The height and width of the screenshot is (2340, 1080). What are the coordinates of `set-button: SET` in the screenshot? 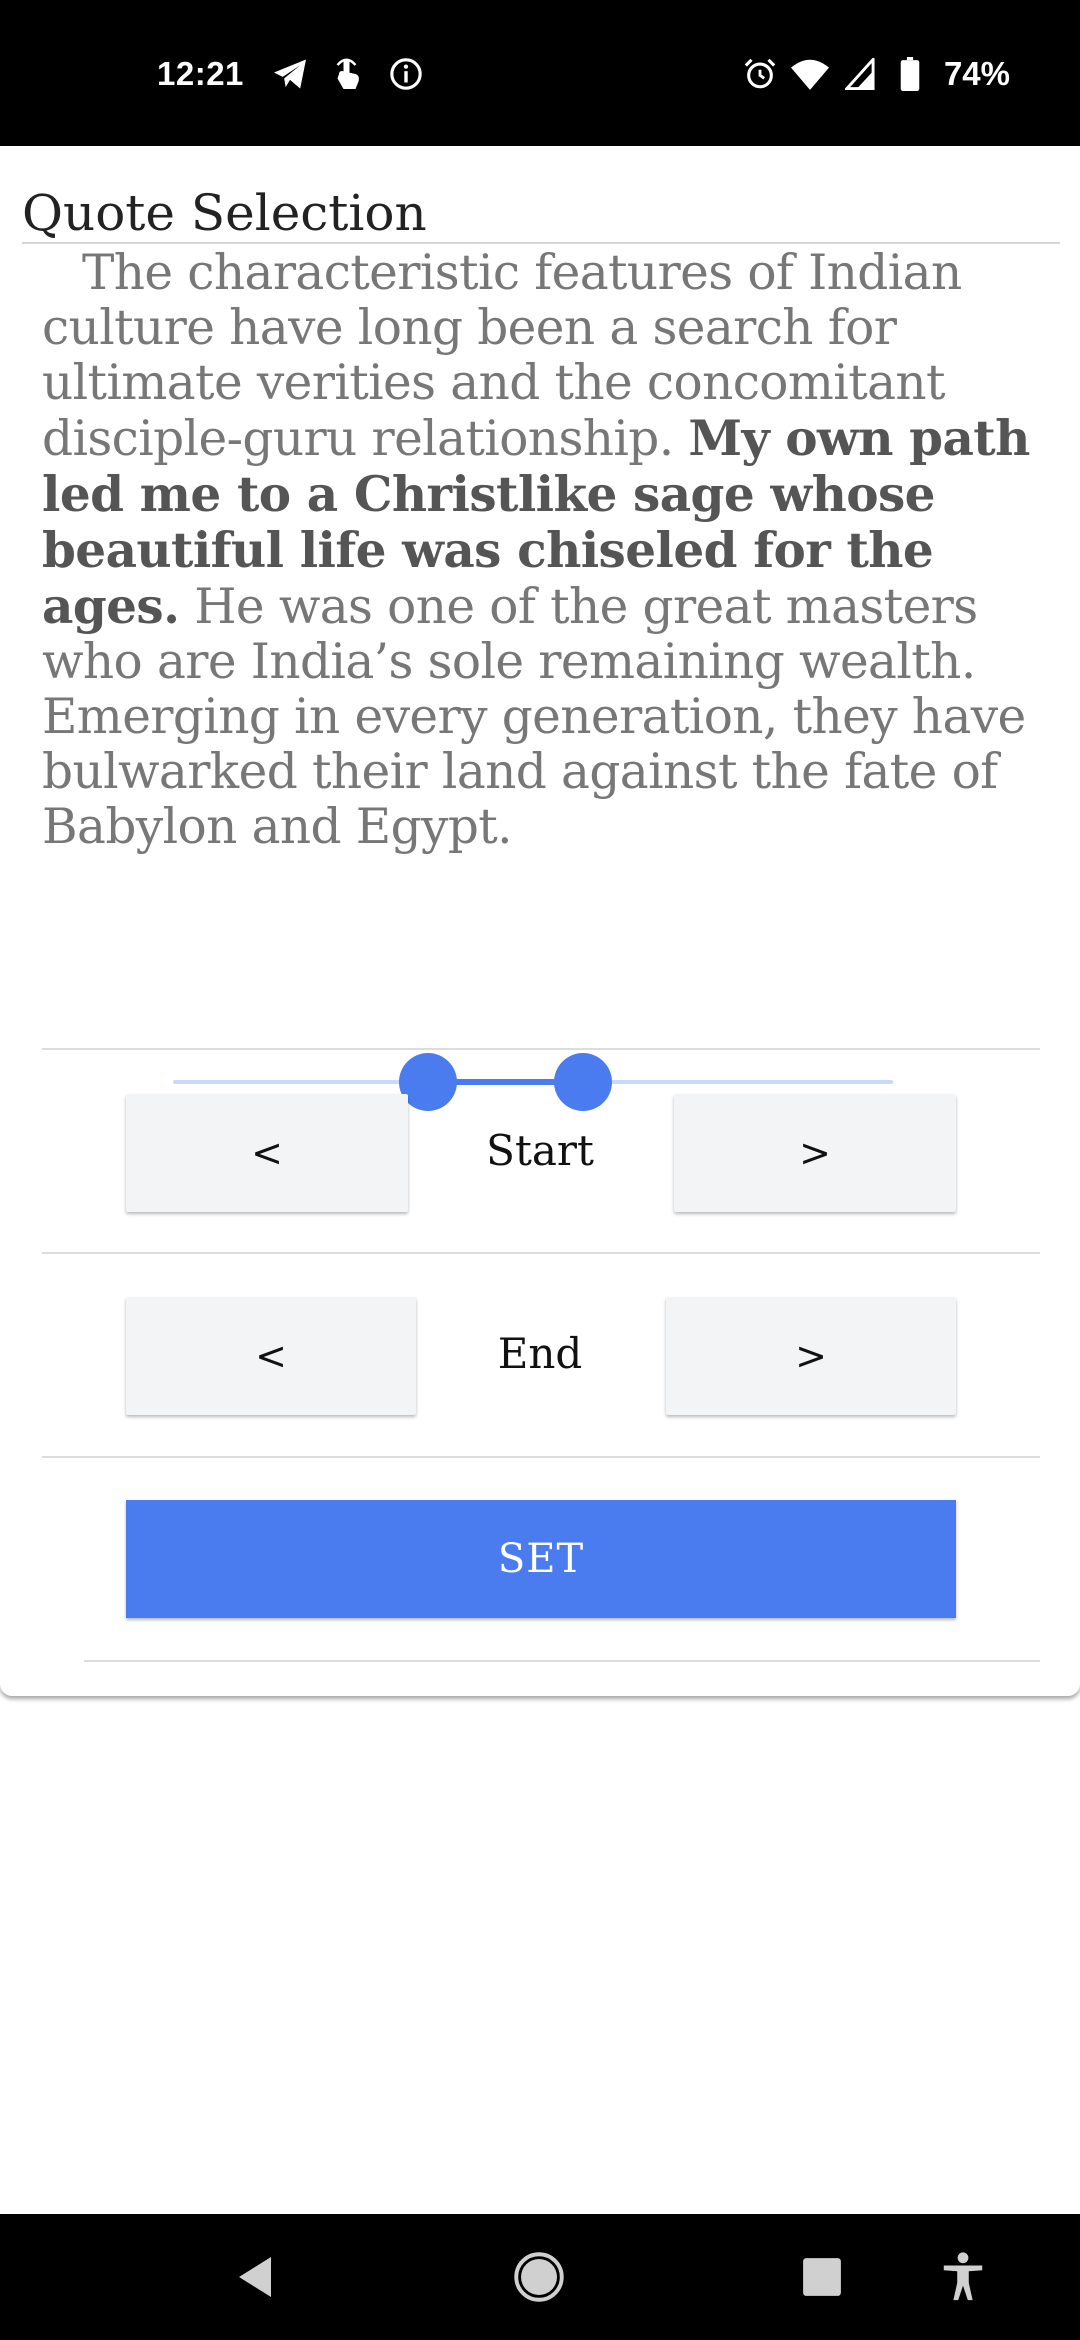 It's located at (541, 1559).